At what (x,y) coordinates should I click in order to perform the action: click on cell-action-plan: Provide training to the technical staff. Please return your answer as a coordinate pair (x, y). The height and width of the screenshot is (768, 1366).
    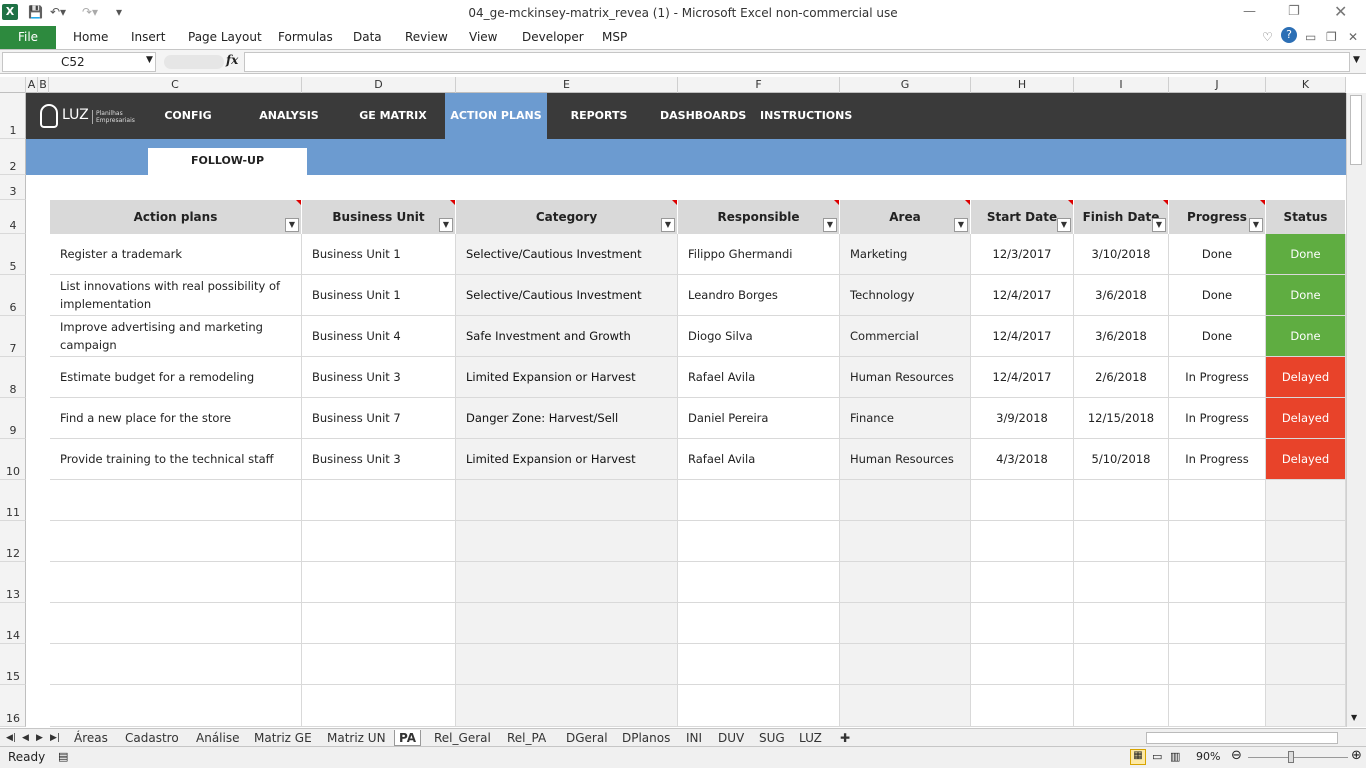
    Looking at the image, I should click on (176, 459).